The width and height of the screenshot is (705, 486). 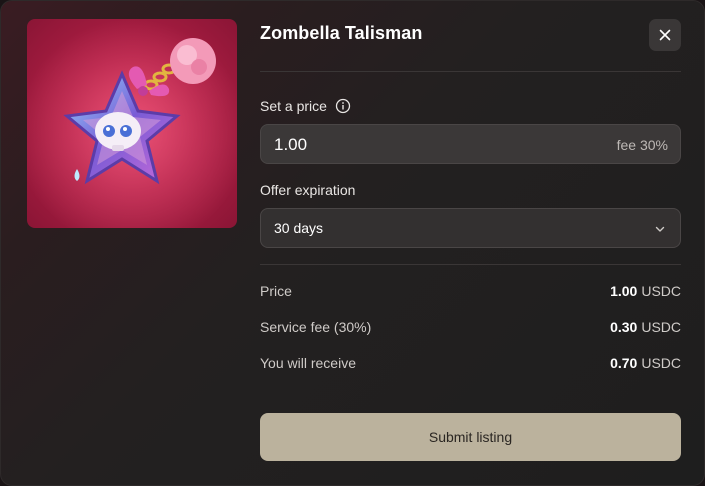 I want to click on summary-row-receive: You will receive 0.70 USDC, so click(x=470, y=364).